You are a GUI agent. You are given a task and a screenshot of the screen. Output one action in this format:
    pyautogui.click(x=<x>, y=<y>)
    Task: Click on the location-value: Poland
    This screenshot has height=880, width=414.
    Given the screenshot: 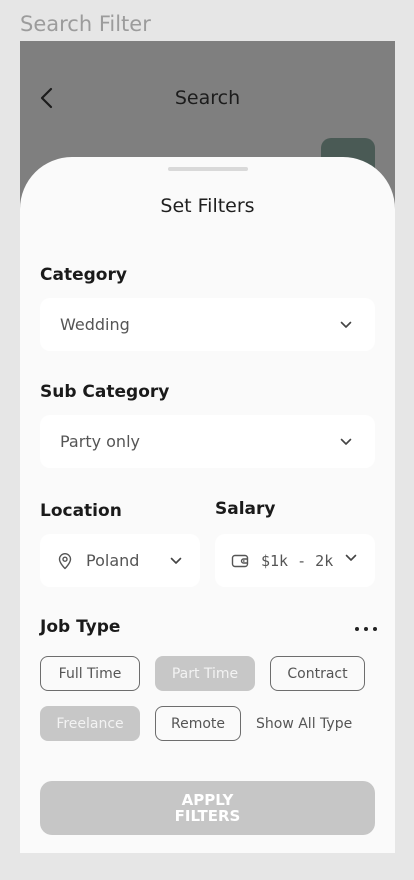 What is the action you would take?
    pyautogui.click(x=113, y=560)
    